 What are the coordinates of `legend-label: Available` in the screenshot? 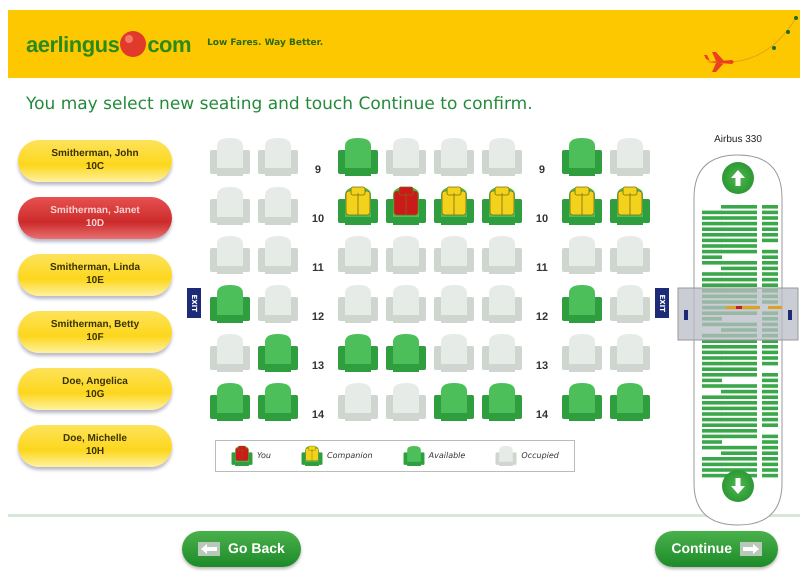 It's located at (447, 456).